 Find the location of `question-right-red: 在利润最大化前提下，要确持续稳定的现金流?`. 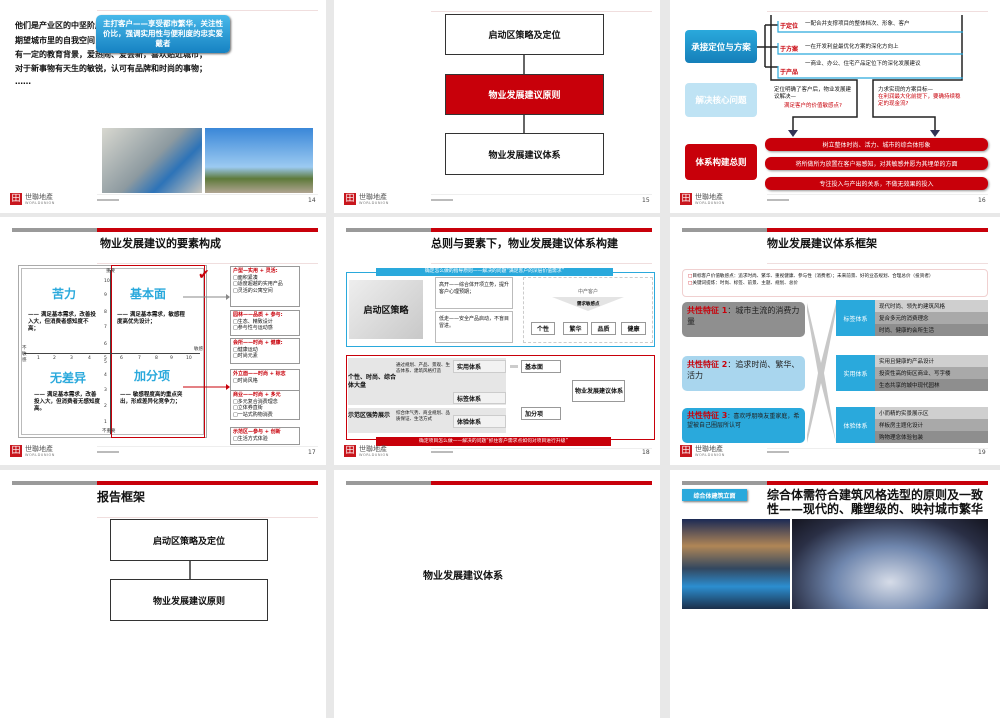

question-right-red: 在利润最大化前提下，要确持续稳定的现金流? is located at coordinates (919, 100).